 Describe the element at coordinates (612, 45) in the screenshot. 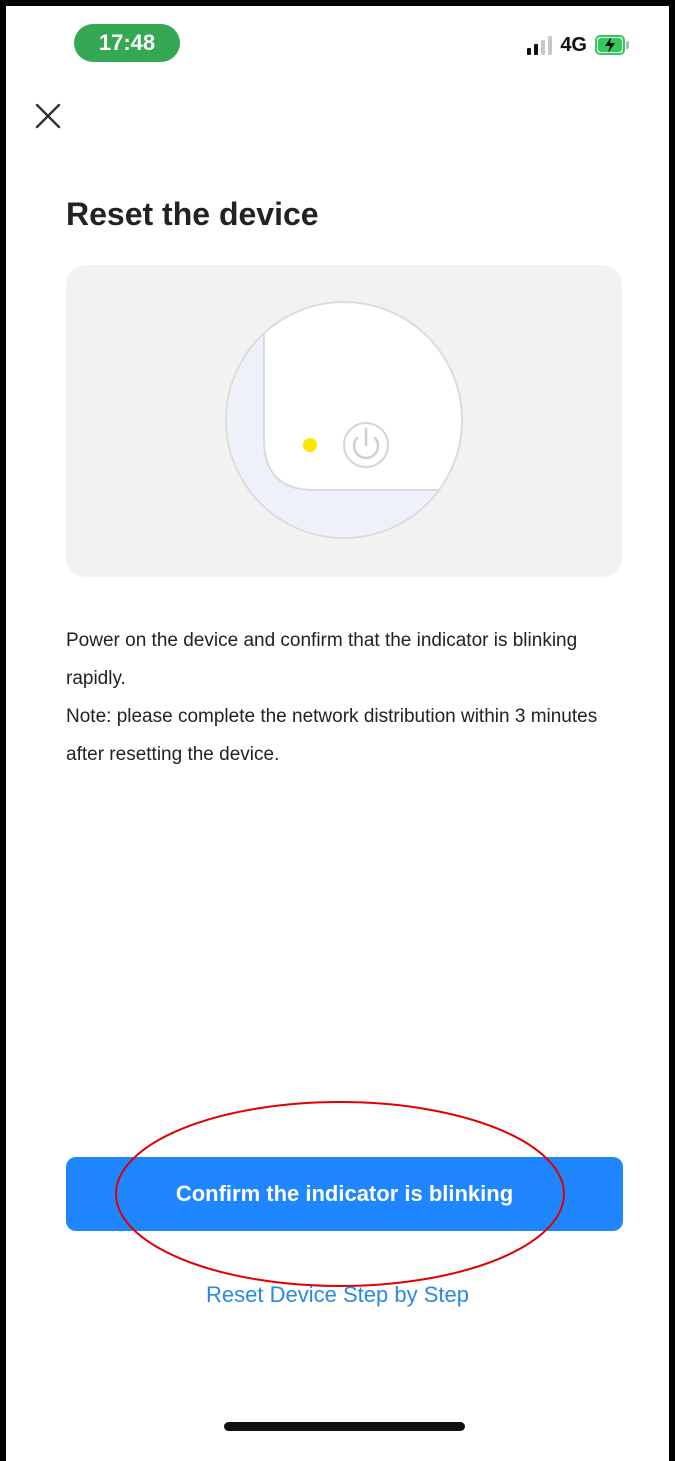

I see `battery-charging-icon` at that location.